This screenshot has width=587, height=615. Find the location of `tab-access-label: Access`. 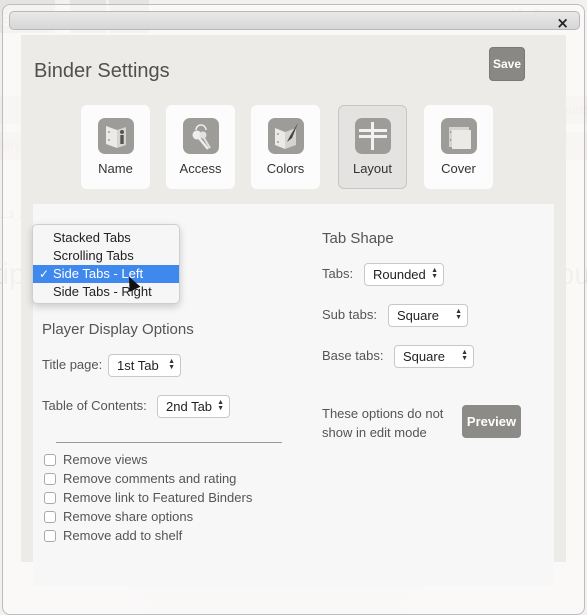

tab-access-label: Access is located at coordinates (200, 168).